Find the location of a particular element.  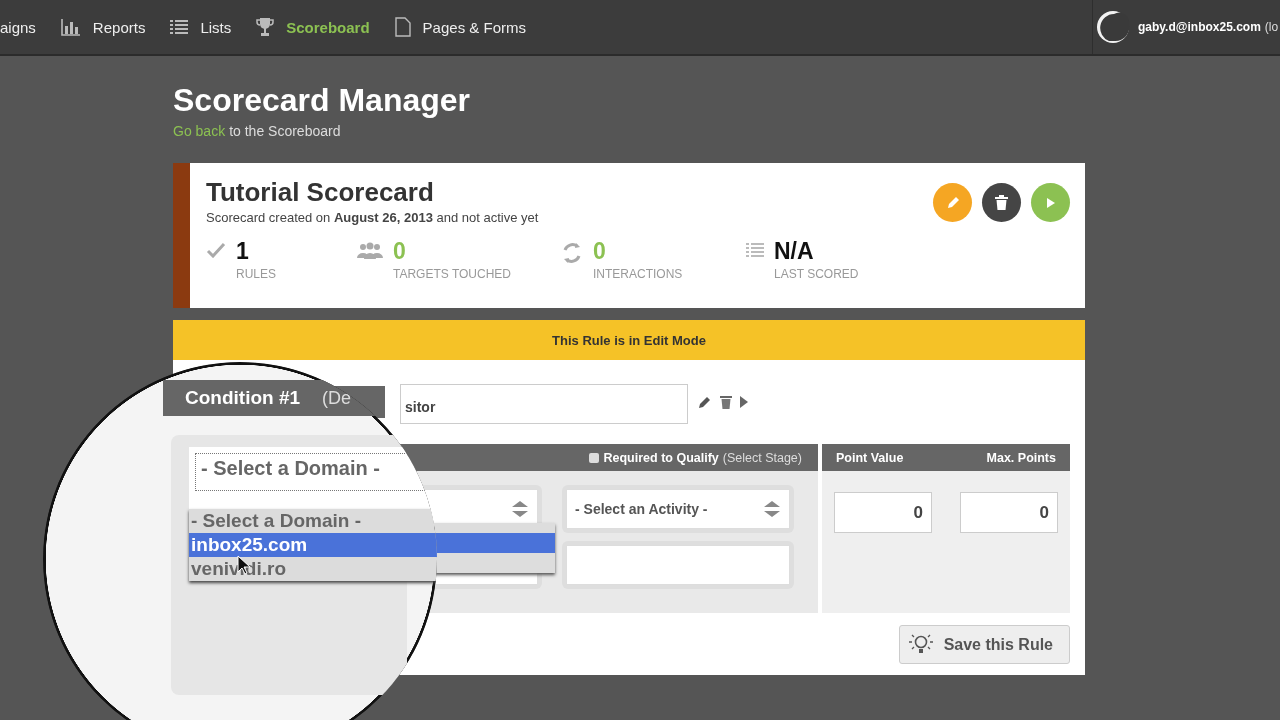

page-icon is located at coordinates (402, 27).